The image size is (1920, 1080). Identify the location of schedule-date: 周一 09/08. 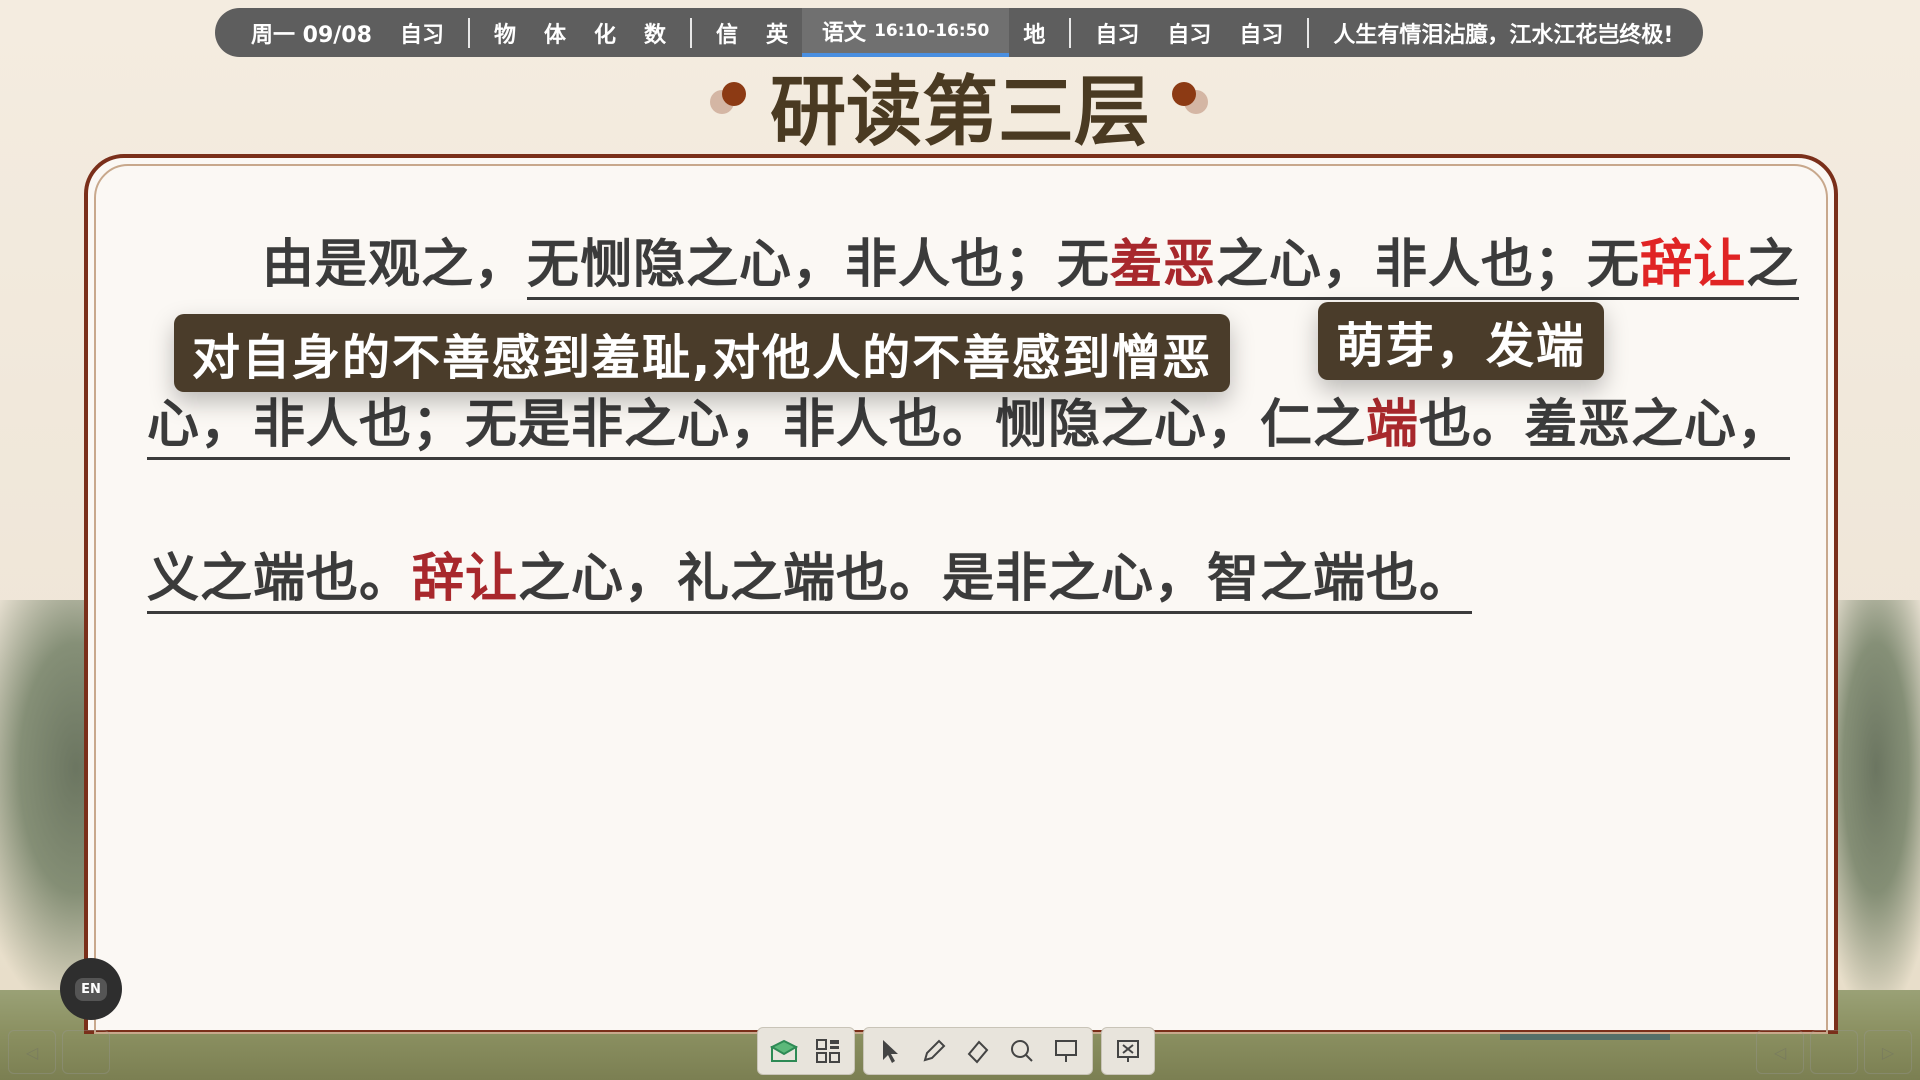
(311, 35).